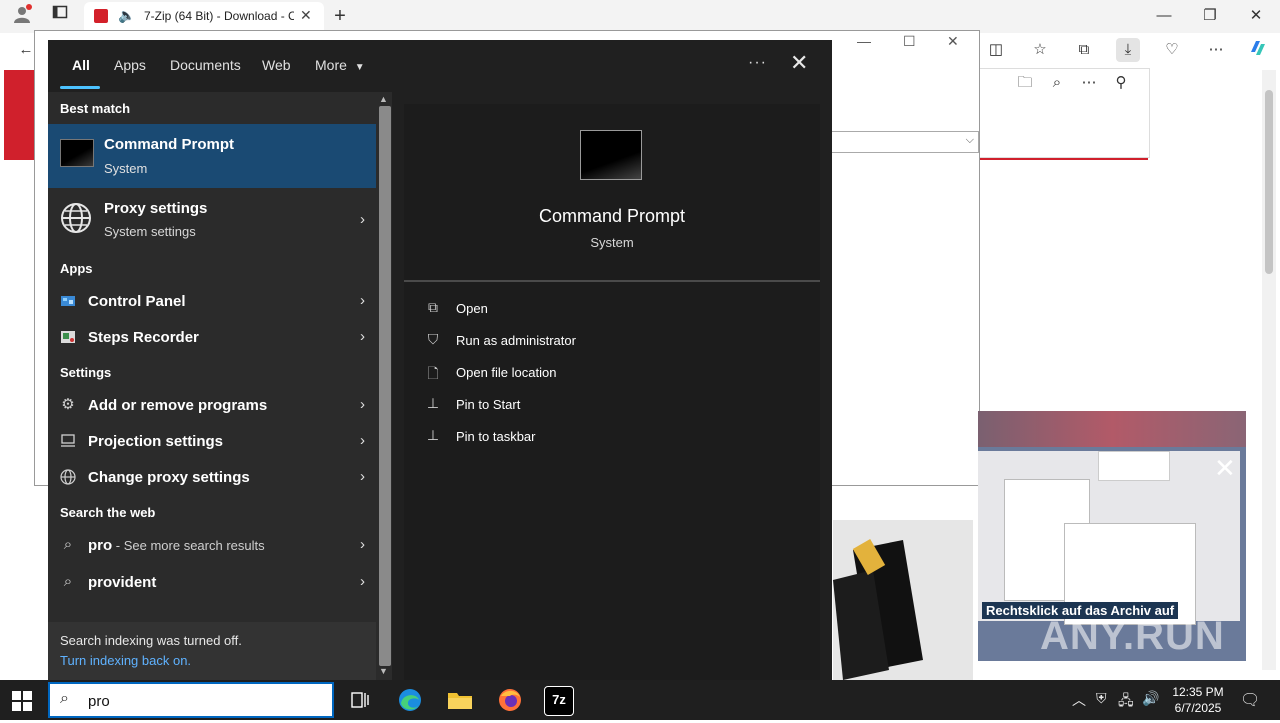 The height and width of the screenshot is (723, 1280). What do you see at coordinates (1064, 113) in the screenshot?
I see `downloads-panel: 🗀 ⌕ ⋯ ⚲` at bounding box center [1064, 113].